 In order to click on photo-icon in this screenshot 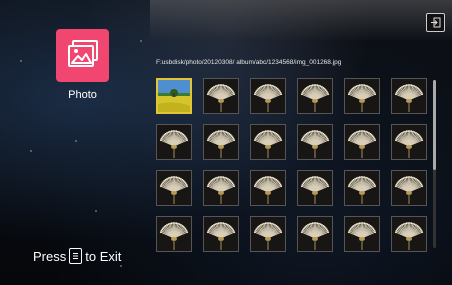, I will do `click(82, 53)`.